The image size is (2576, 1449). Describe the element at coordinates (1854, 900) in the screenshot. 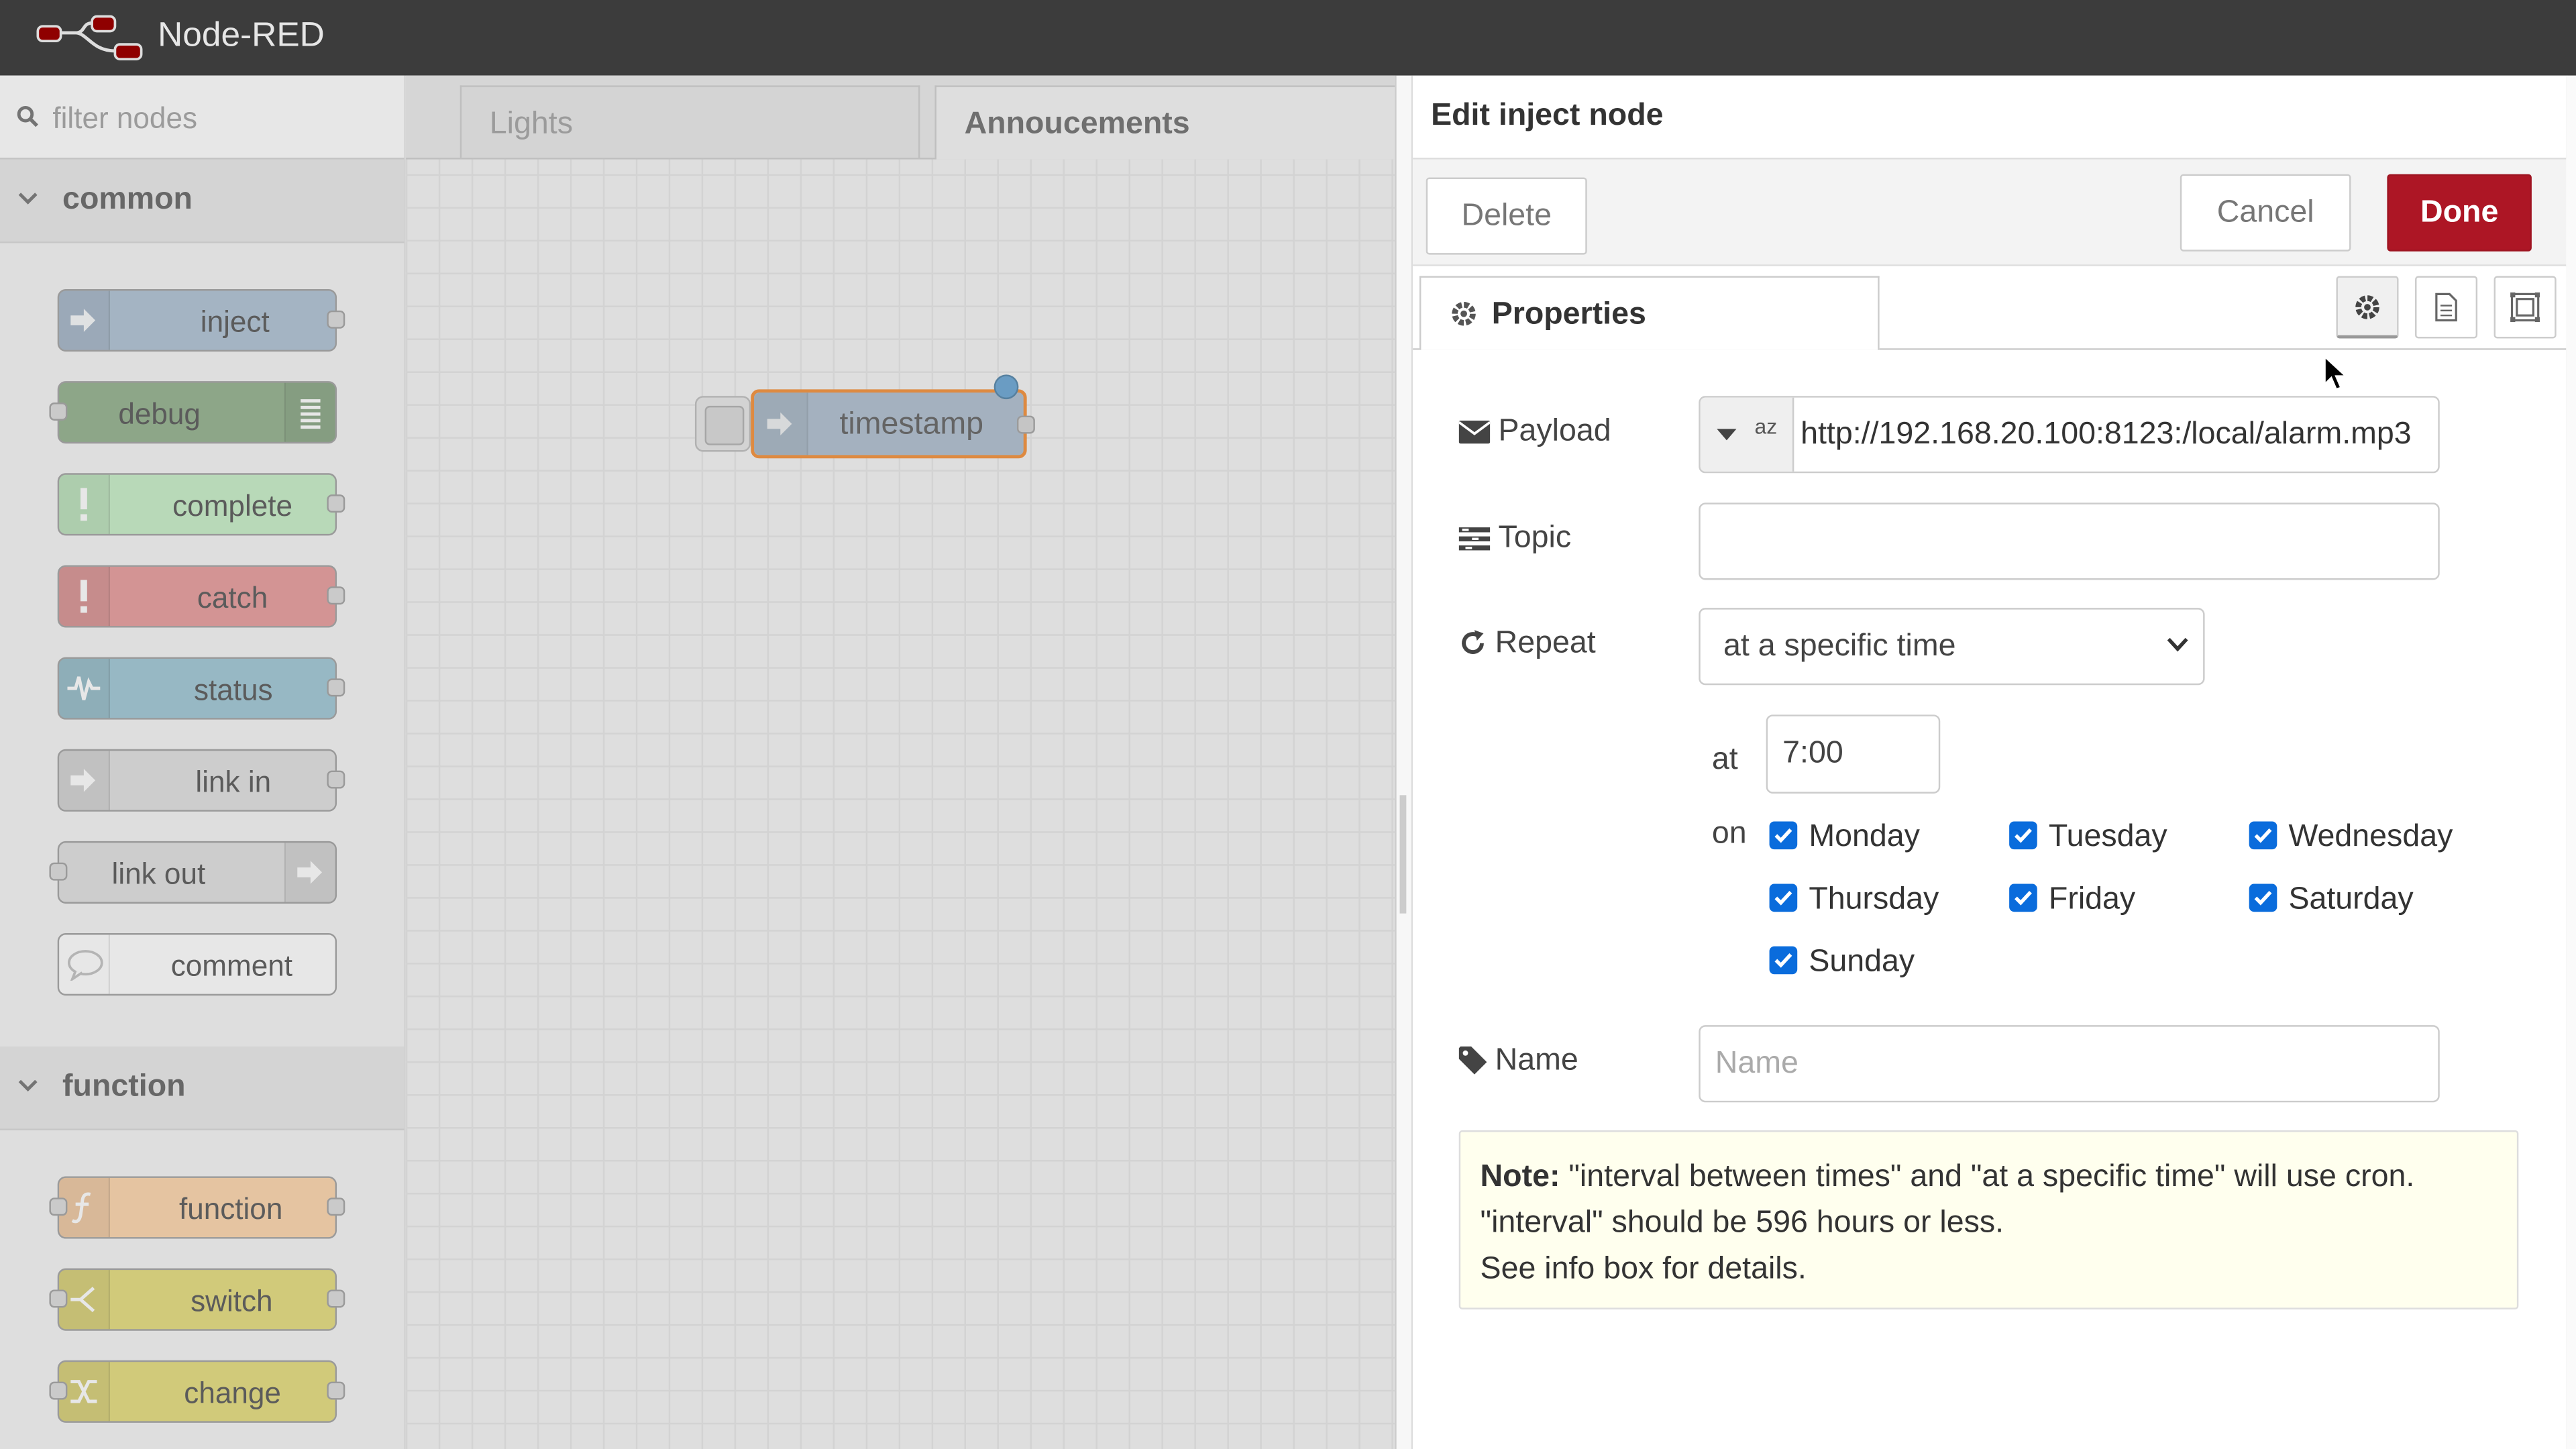

I see `day-checkbox-thursday: Thursday` at that location.